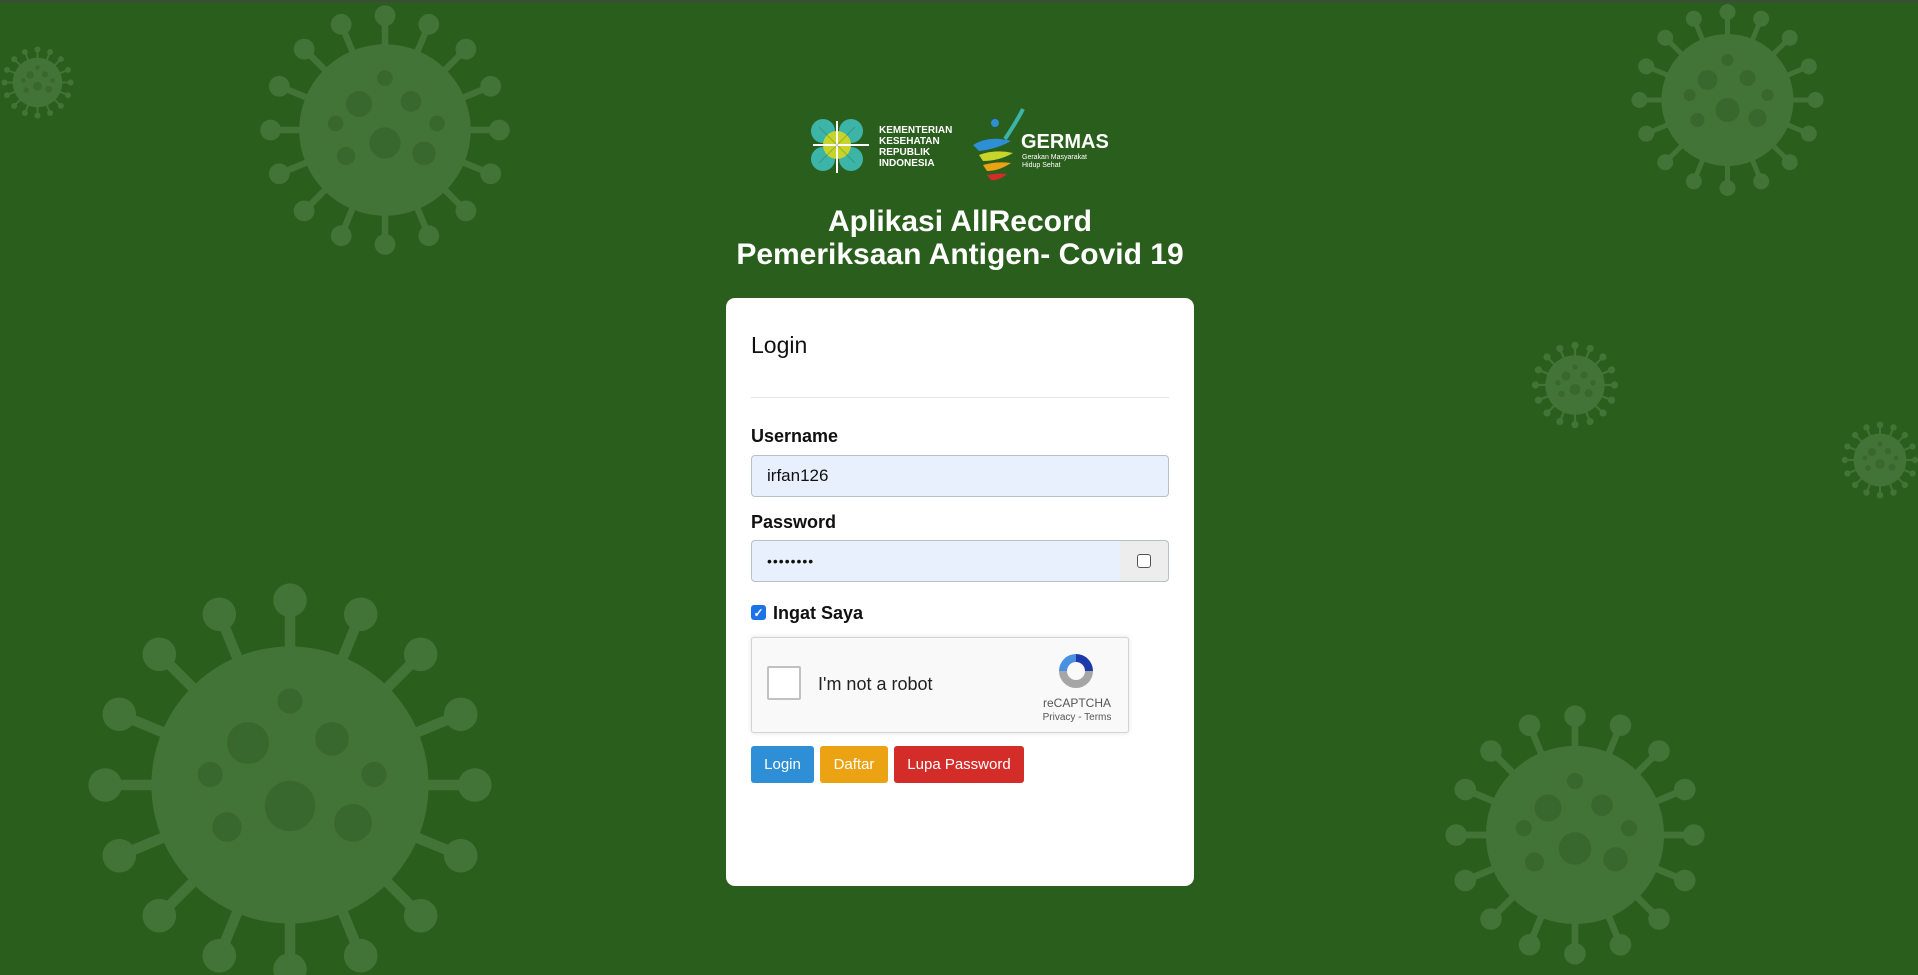 The height and width of the screenshot is (975, 1918). Describe the element at coordinates (1077, 717) in the screenshot. I see `recaptcha-links: Privacy - Terms` at that location.